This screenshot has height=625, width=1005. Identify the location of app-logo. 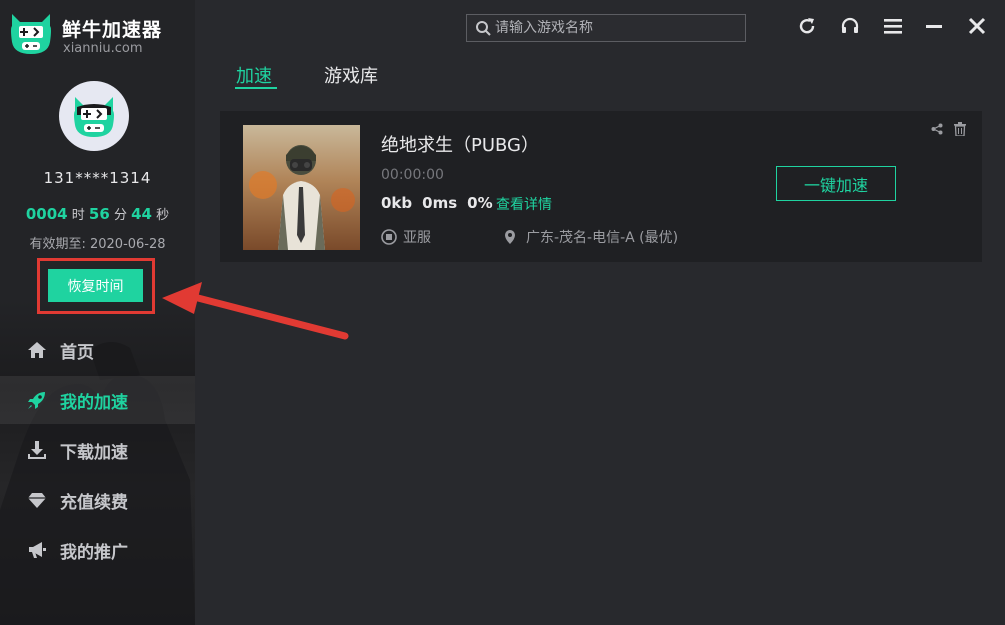
(31, 34).